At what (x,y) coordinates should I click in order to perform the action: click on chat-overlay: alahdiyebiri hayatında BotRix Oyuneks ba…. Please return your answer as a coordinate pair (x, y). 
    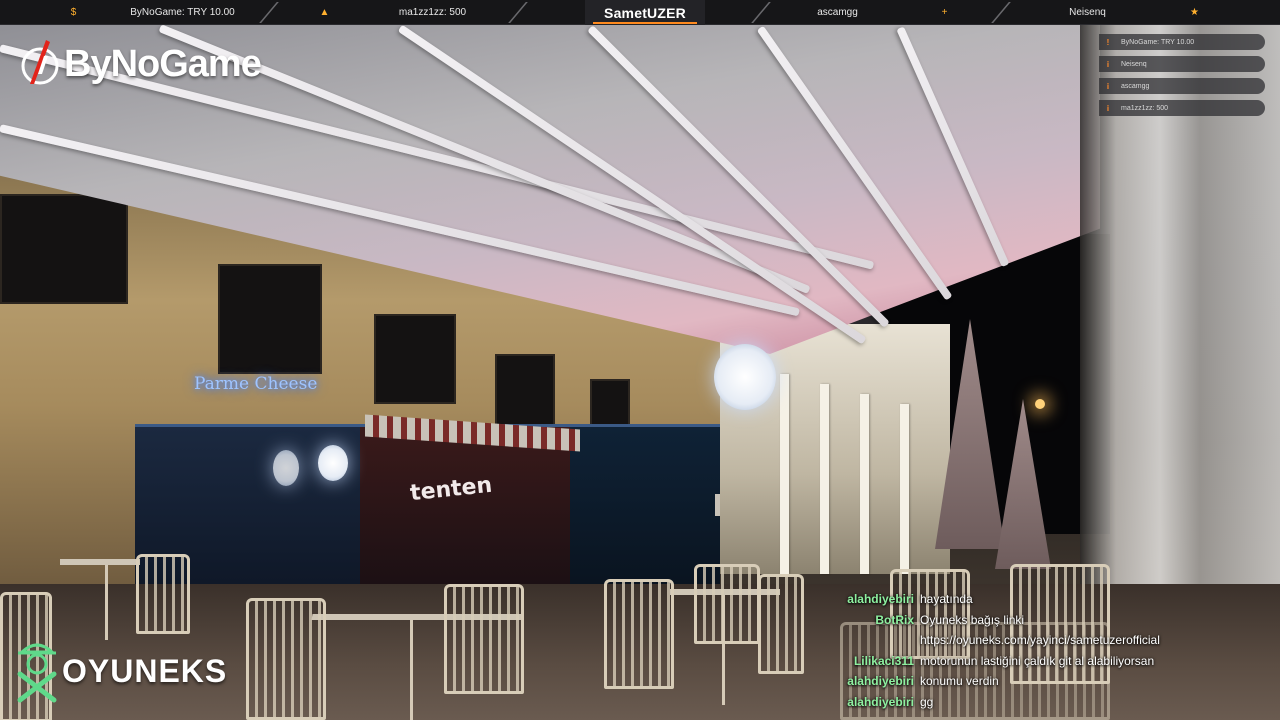
    Looking at the image, I should click on (1050, 650).